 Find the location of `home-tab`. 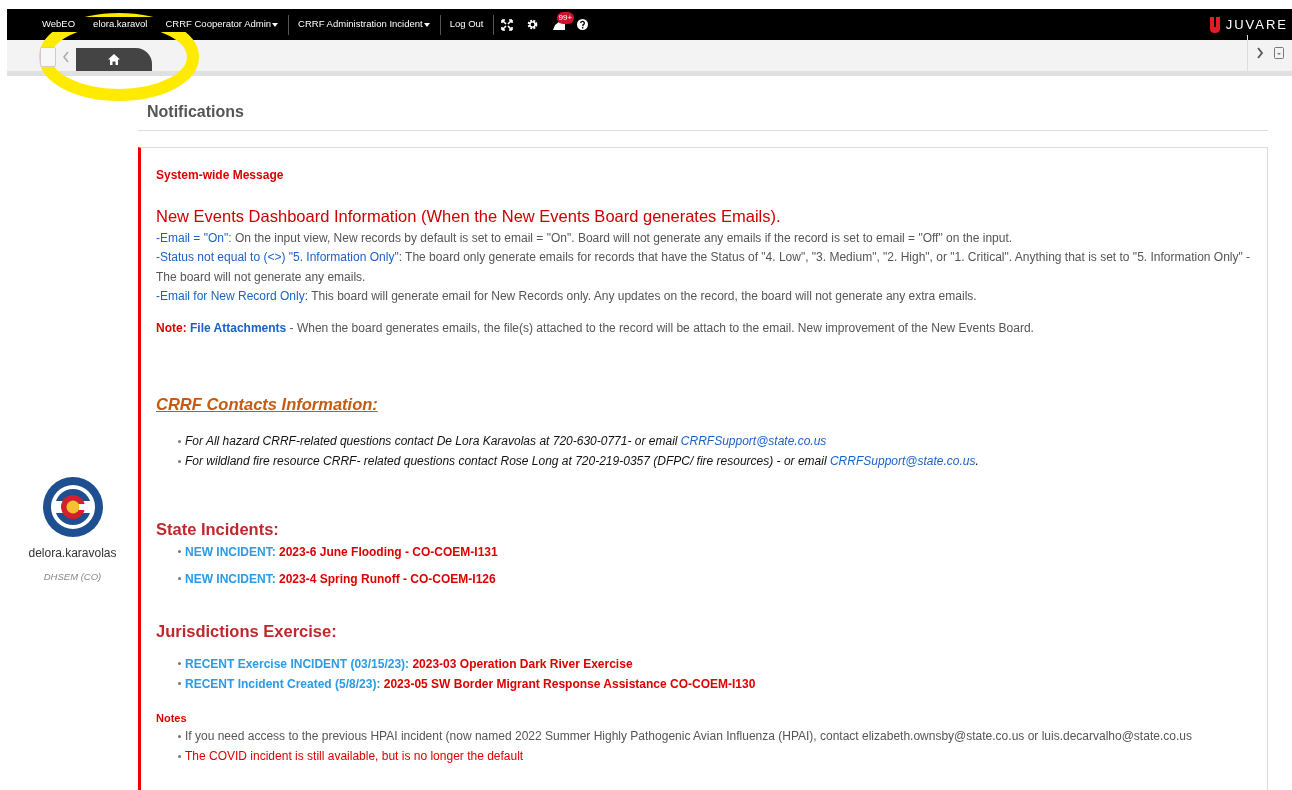

home-tab is located at coordinates (114, 59).